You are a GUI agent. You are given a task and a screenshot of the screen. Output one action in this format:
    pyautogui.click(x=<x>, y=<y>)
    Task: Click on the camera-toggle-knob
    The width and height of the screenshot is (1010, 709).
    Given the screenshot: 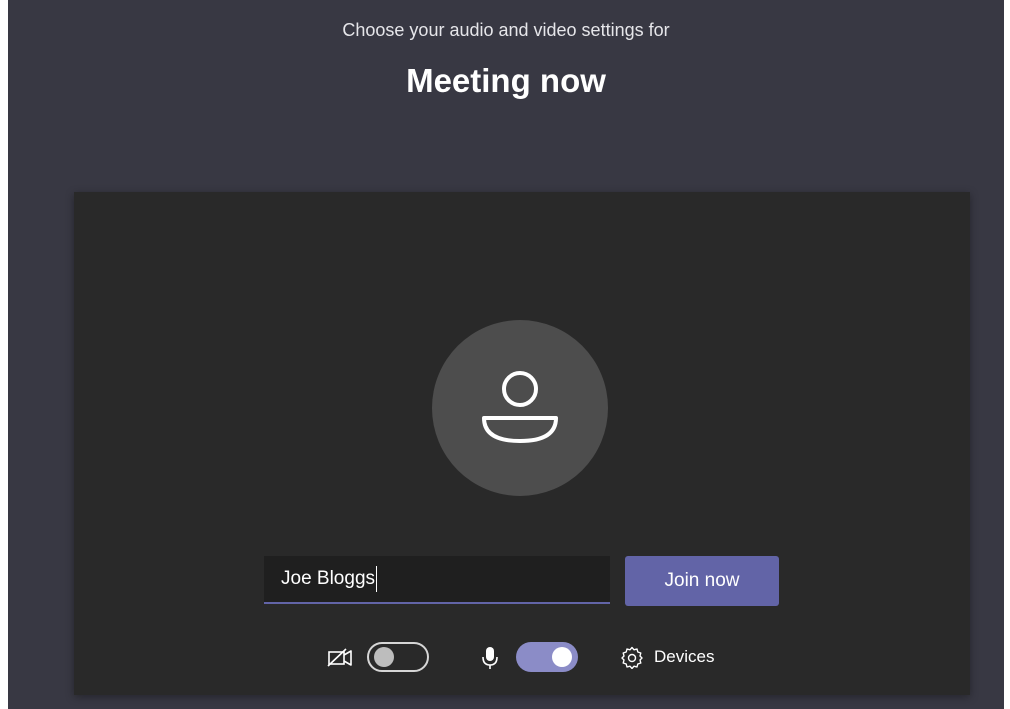 What is the action you would take?
    pyautogui.click(x=384, y=657)
    